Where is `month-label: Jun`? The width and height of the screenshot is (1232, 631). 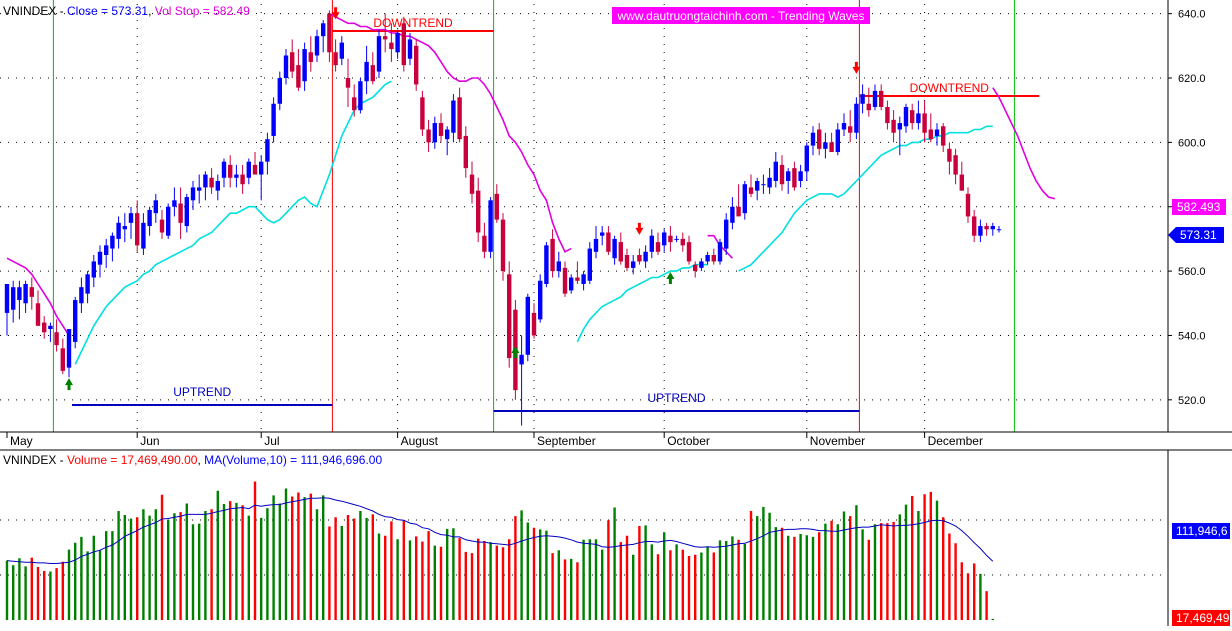
month-label: Jun is located at coordinates (149, 441).